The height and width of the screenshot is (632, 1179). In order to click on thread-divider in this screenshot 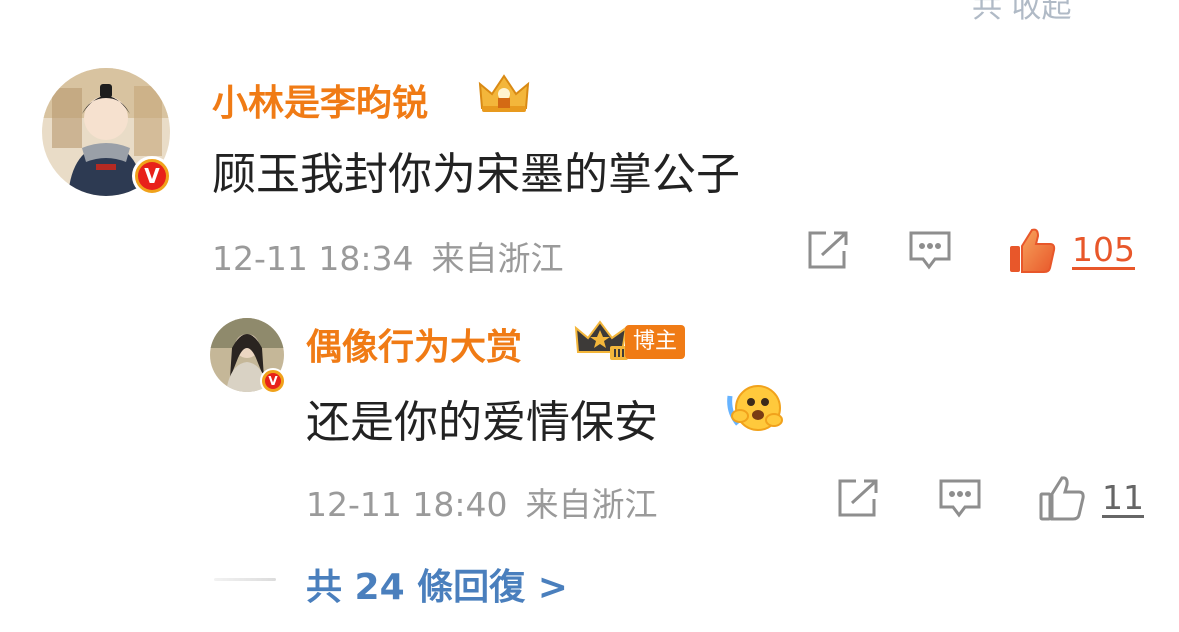, I will do `click(245, 579)`.